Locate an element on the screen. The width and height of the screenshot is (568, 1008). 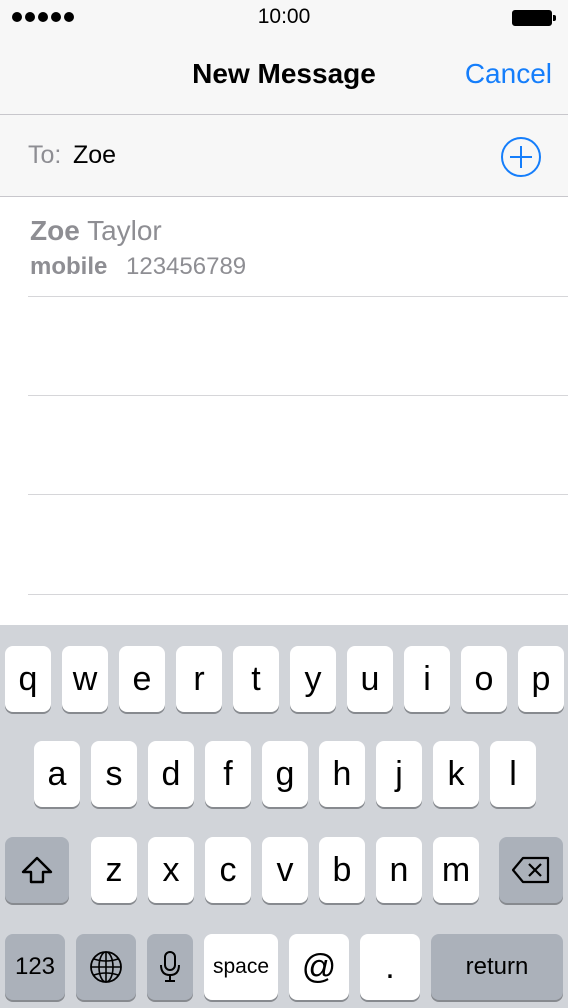
recipient-field: To: Zoe is located at coordinates (284, 156).